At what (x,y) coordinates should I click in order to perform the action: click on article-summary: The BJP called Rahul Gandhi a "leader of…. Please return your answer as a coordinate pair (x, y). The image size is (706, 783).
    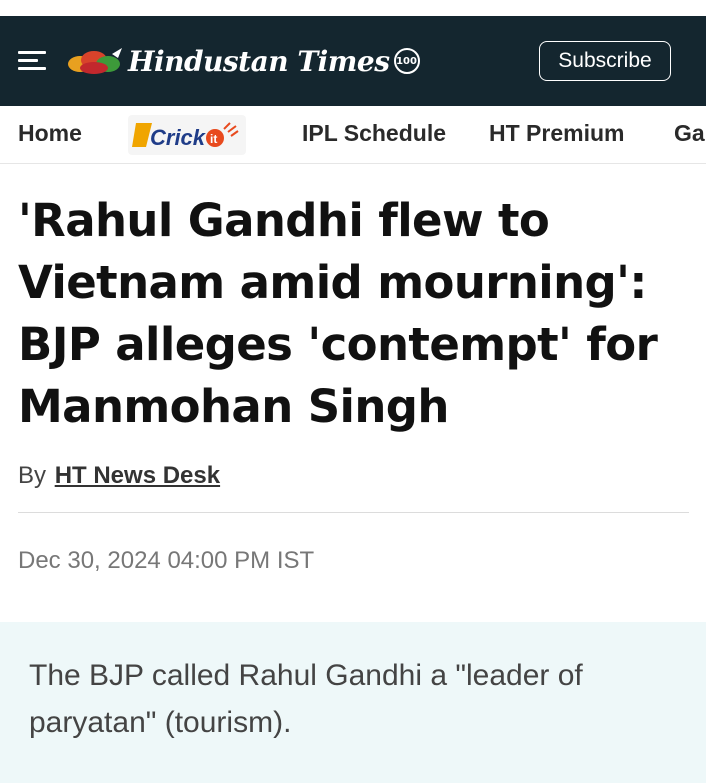
    Looking at the image, I should click on (306, 699).